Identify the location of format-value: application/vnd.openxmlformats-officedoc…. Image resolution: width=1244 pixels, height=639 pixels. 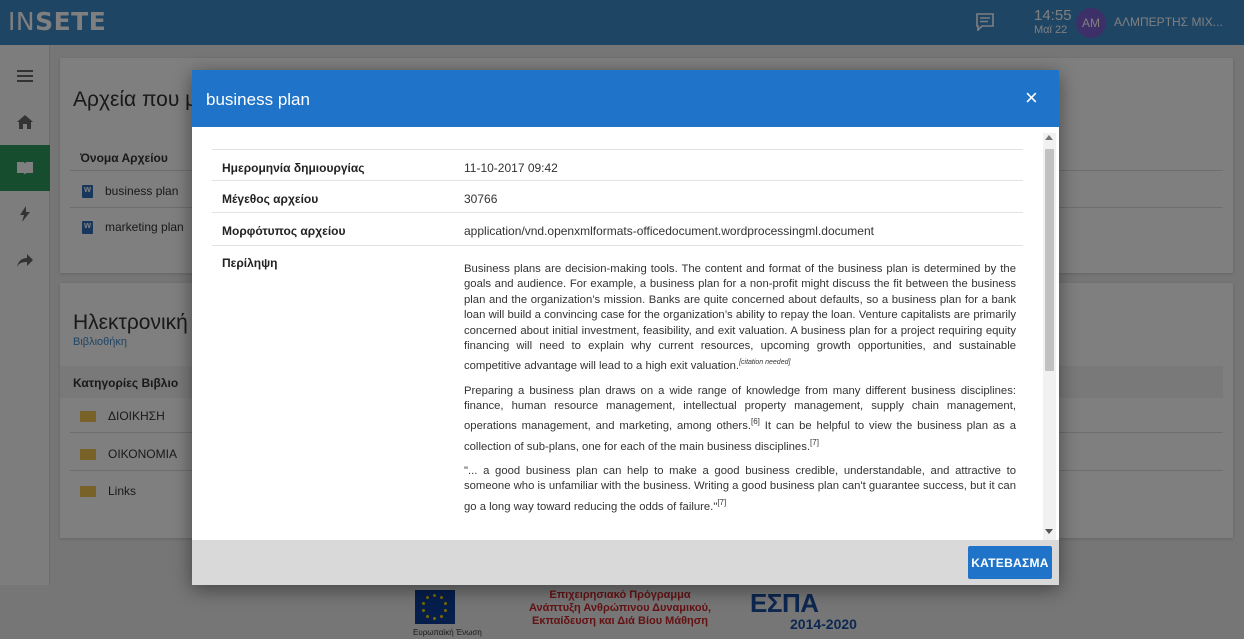
(669, 231).